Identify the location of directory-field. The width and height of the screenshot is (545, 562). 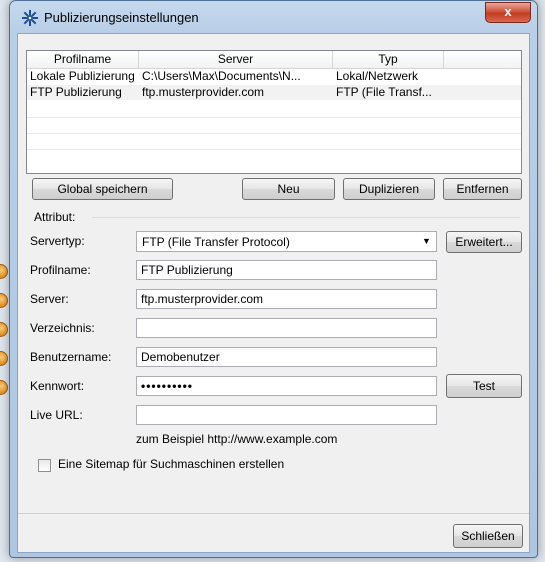
(286, 328).